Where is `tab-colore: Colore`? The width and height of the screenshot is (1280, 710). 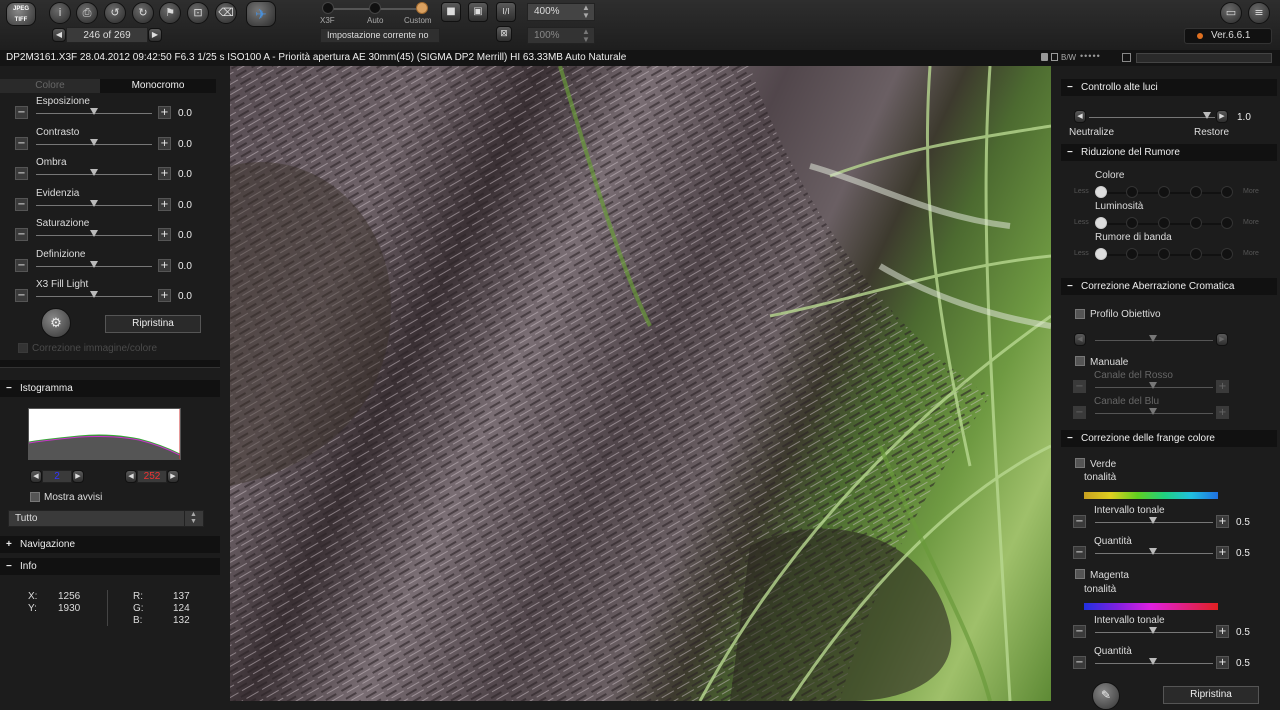 tab-colore: Colore is located at coordinates (50, 86).